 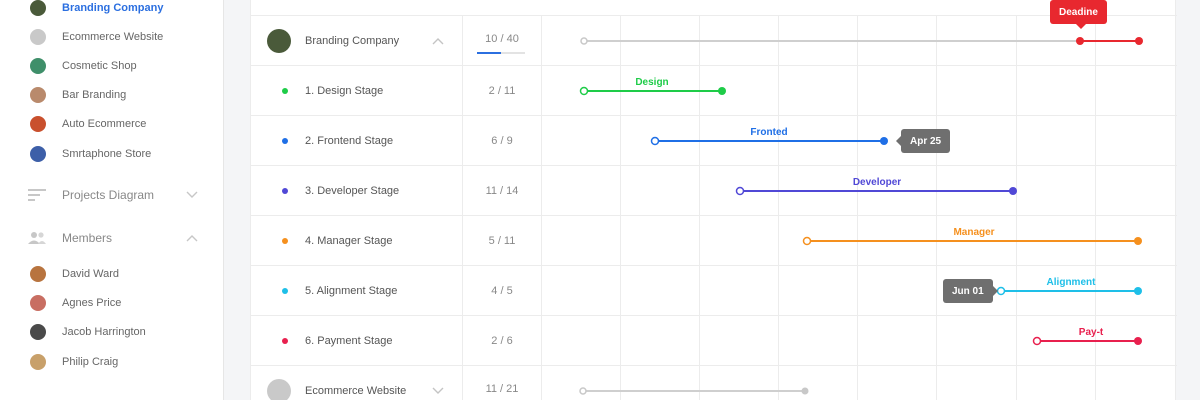 What do you see at coordinates (974, 232) in the screenshot?
I see `bar-label-manager: Manager` at bounding box center [974, 232].